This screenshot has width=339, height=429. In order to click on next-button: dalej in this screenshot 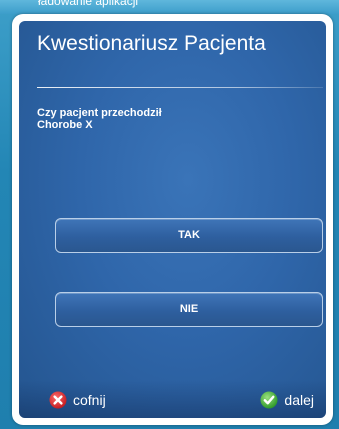, I will do `click(287, 400)`.